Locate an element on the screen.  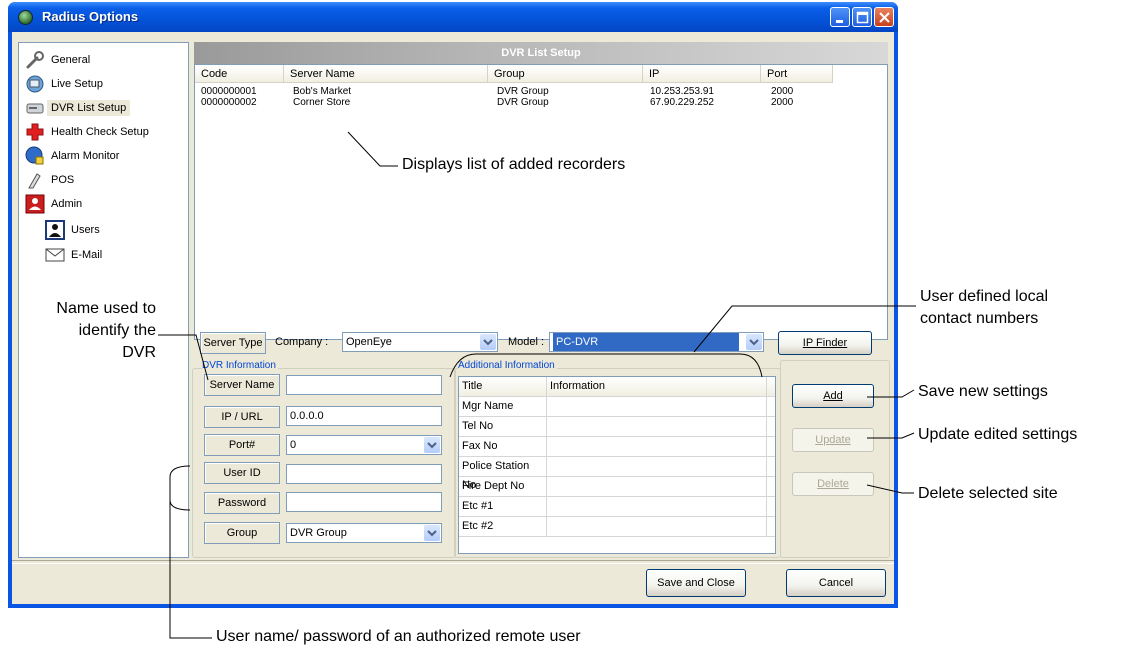
annotation-contact-numbers: User defined local contact numbers is located at coordinates (984, 308).